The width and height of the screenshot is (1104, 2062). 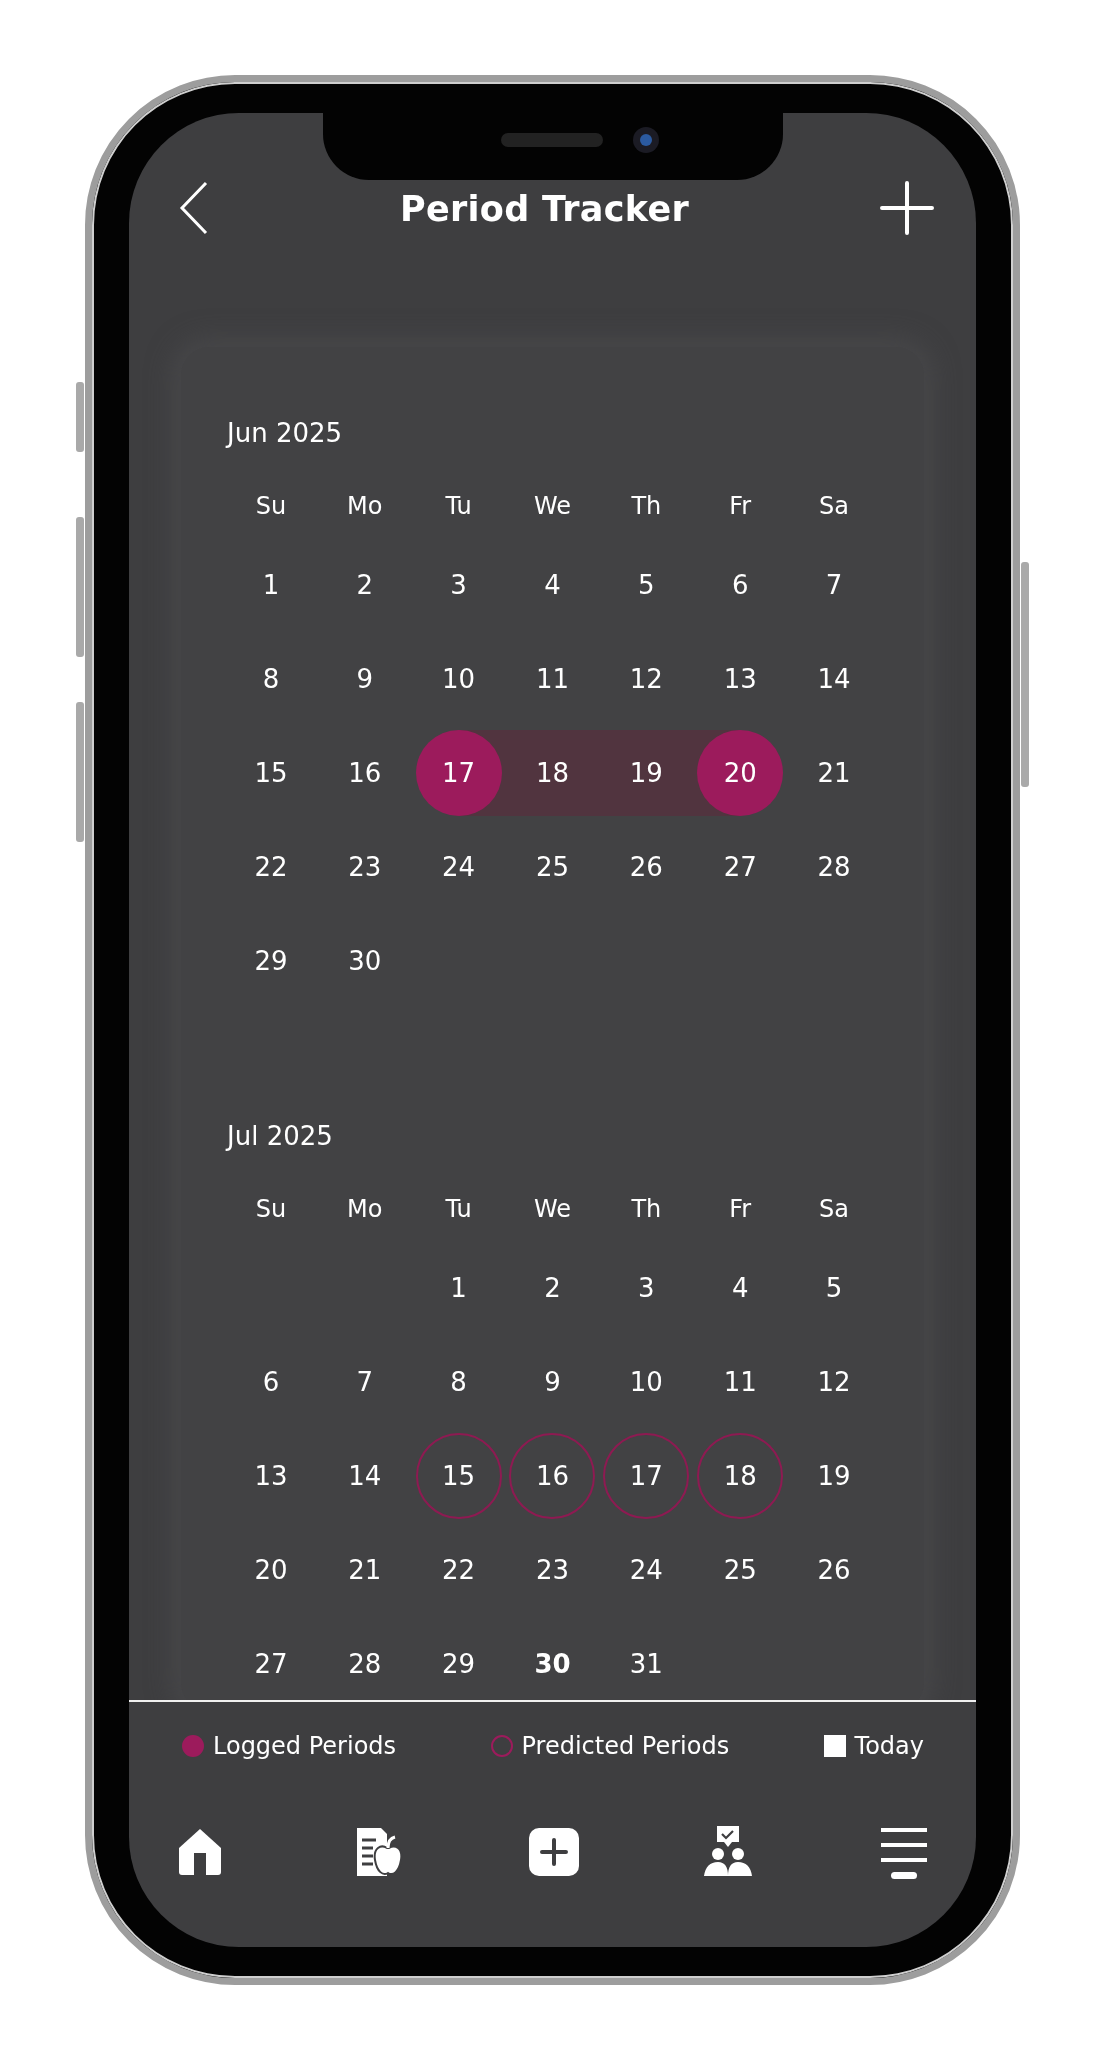 I want to click on month-label: Jun 2025, so click(x=284, y=433).